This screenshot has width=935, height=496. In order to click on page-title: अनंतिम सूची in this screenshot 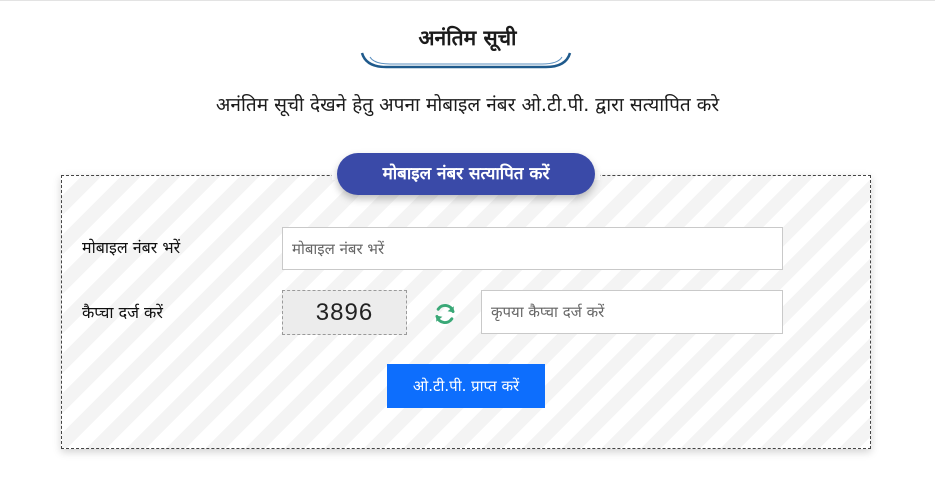, I will do `click(467, 38)`.